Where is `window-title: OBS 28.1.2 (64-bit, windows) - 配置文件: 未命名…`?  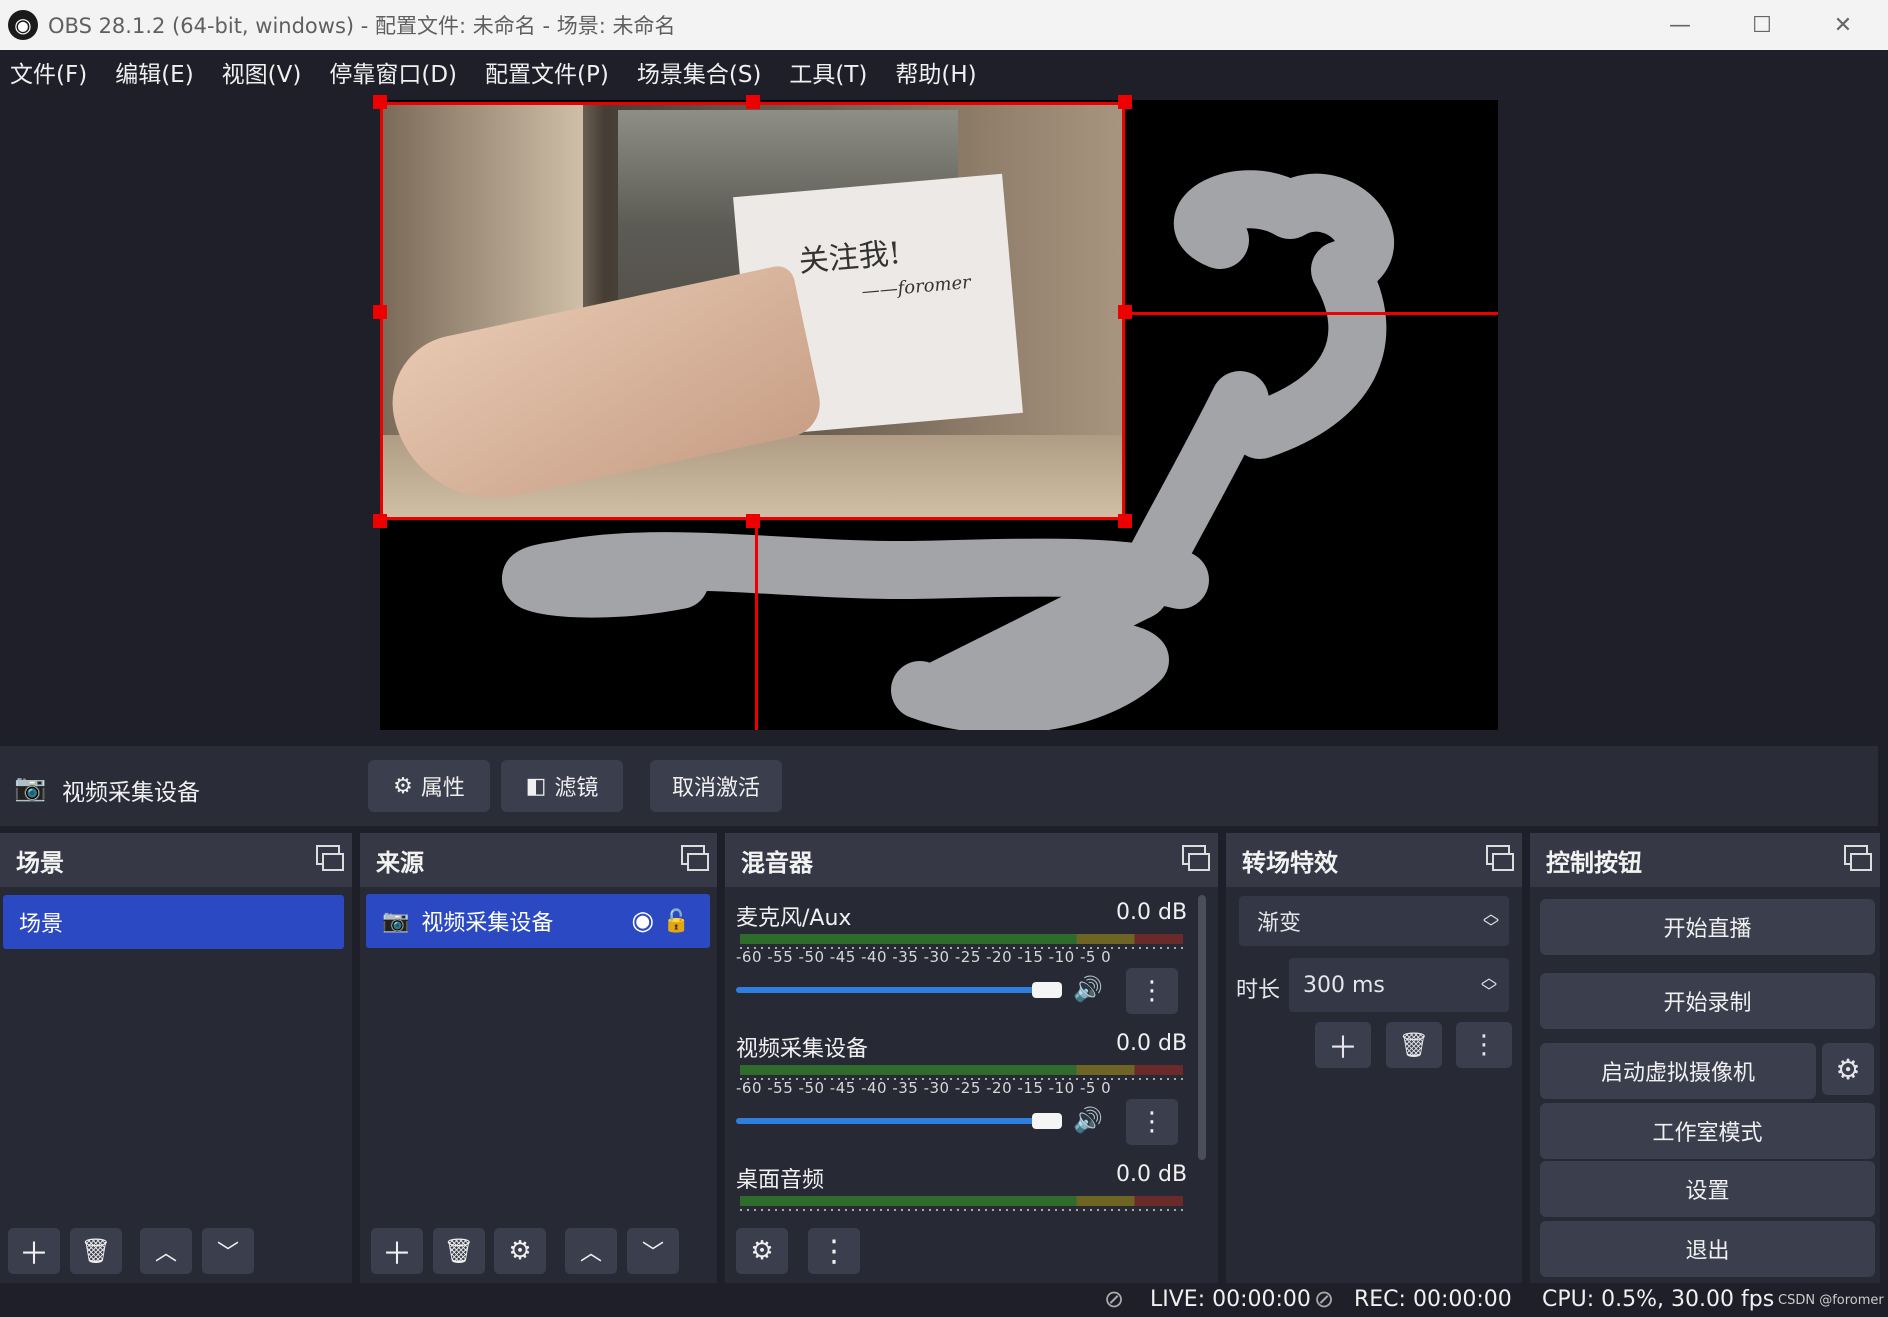 window-title: OBS 28.1.2 (64-bit, windows) - 配置文件: 未命名… is located at coordinates (362, 26).